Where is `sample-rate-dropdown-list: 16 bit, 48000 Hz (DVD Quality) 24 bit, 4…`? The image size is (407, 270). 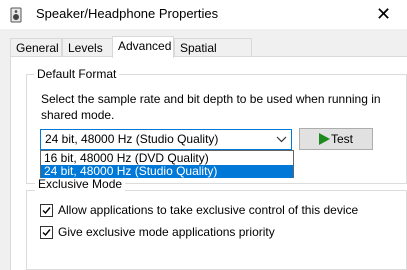
sample-rate-dropdown-list: 16 bit, 48000 Hz (DVD Quality) 24 bit, 4… is located at coordinates (167, 164).